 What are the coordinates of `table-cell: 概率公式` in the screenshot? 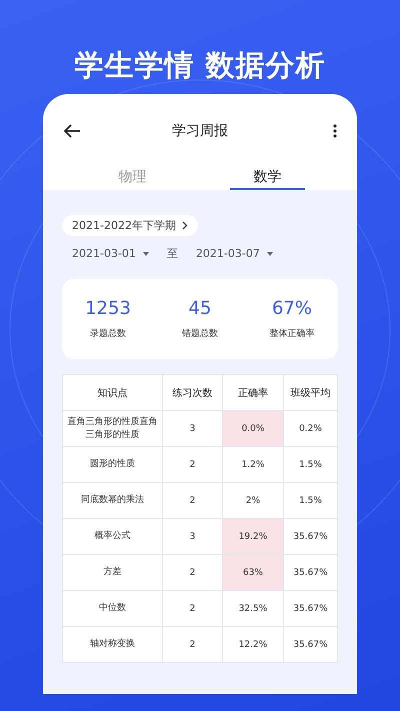 It's located at (112, 536).